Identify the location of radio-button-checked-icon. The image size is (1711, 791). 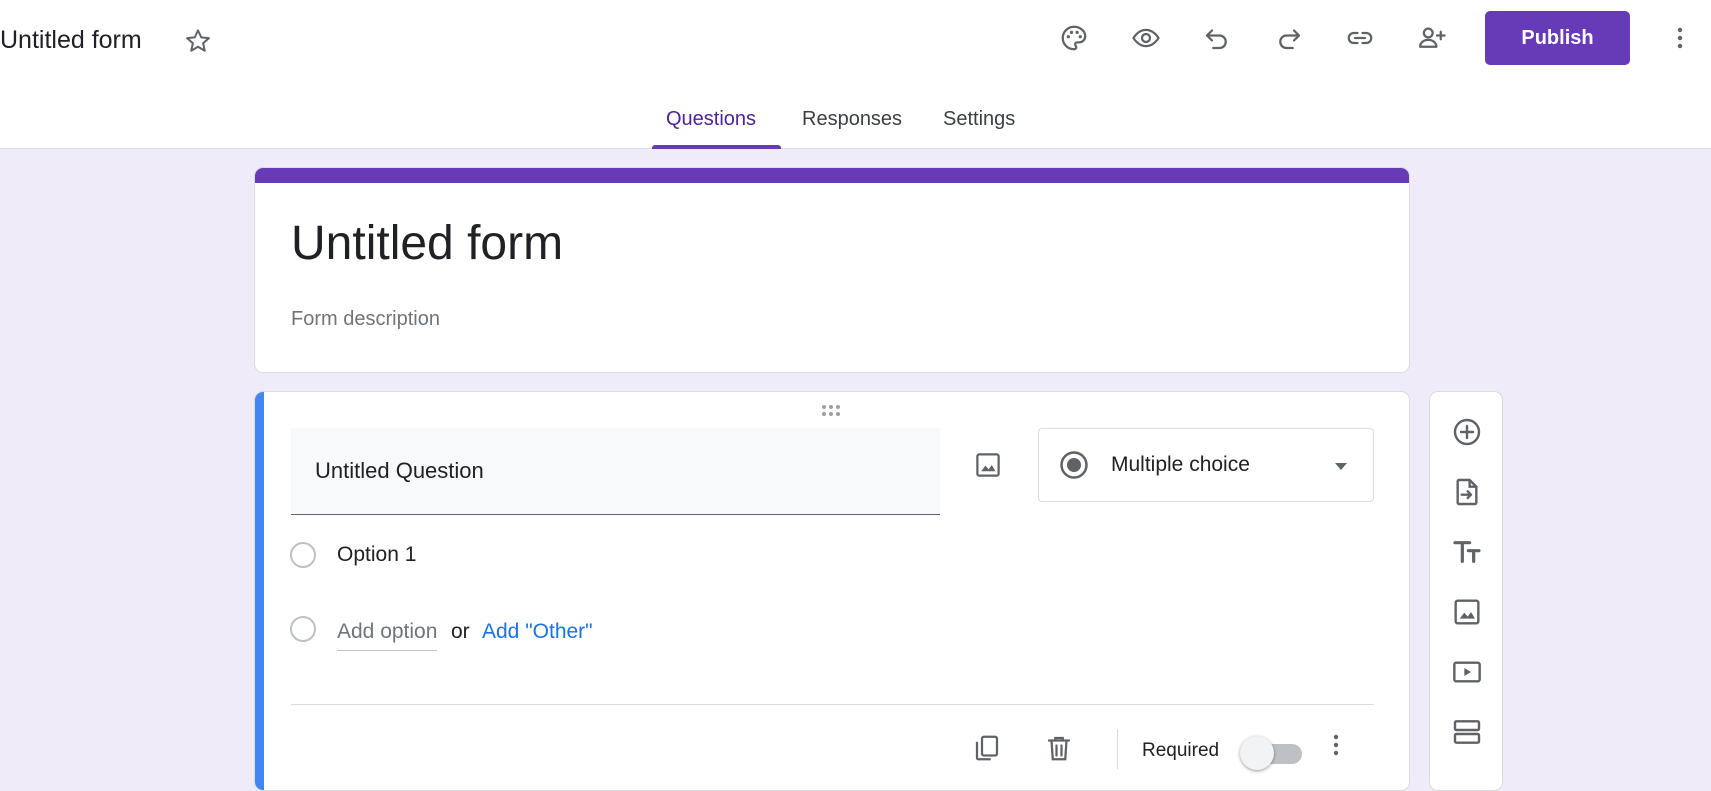
(1074, 465).